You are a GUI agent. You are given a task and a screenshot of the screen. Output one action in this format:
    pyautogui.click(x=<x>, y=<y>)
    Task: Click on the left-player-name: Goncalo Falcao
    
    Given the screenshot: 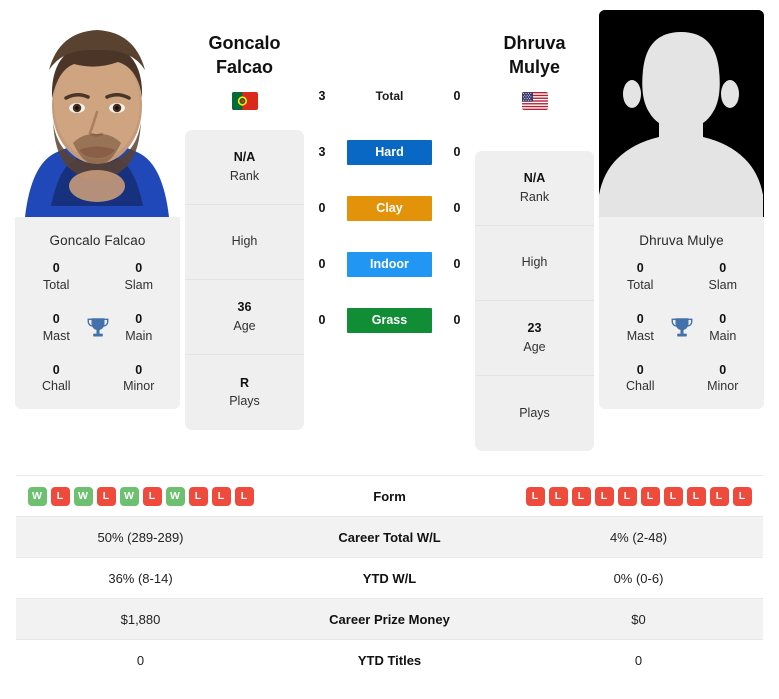 What is the action you would take?
    pyautogui.click(x=244, y=45)
    